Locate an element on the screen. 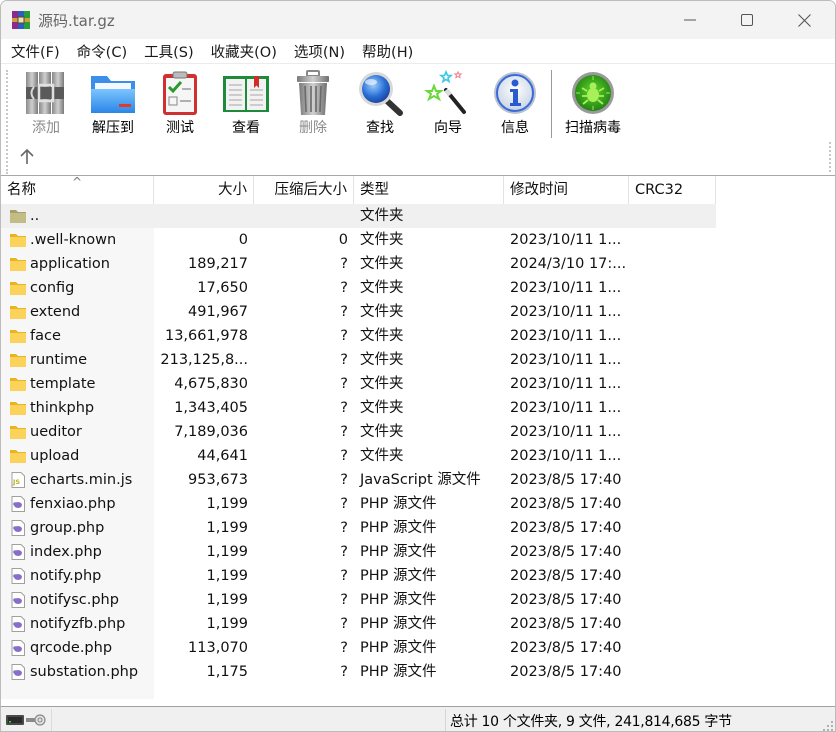 This screenshot has width=836, height=732. file-row: index.php 1,199? PHP 源文件 2023/8/5 17:40 is located at coordinates (358, 552).